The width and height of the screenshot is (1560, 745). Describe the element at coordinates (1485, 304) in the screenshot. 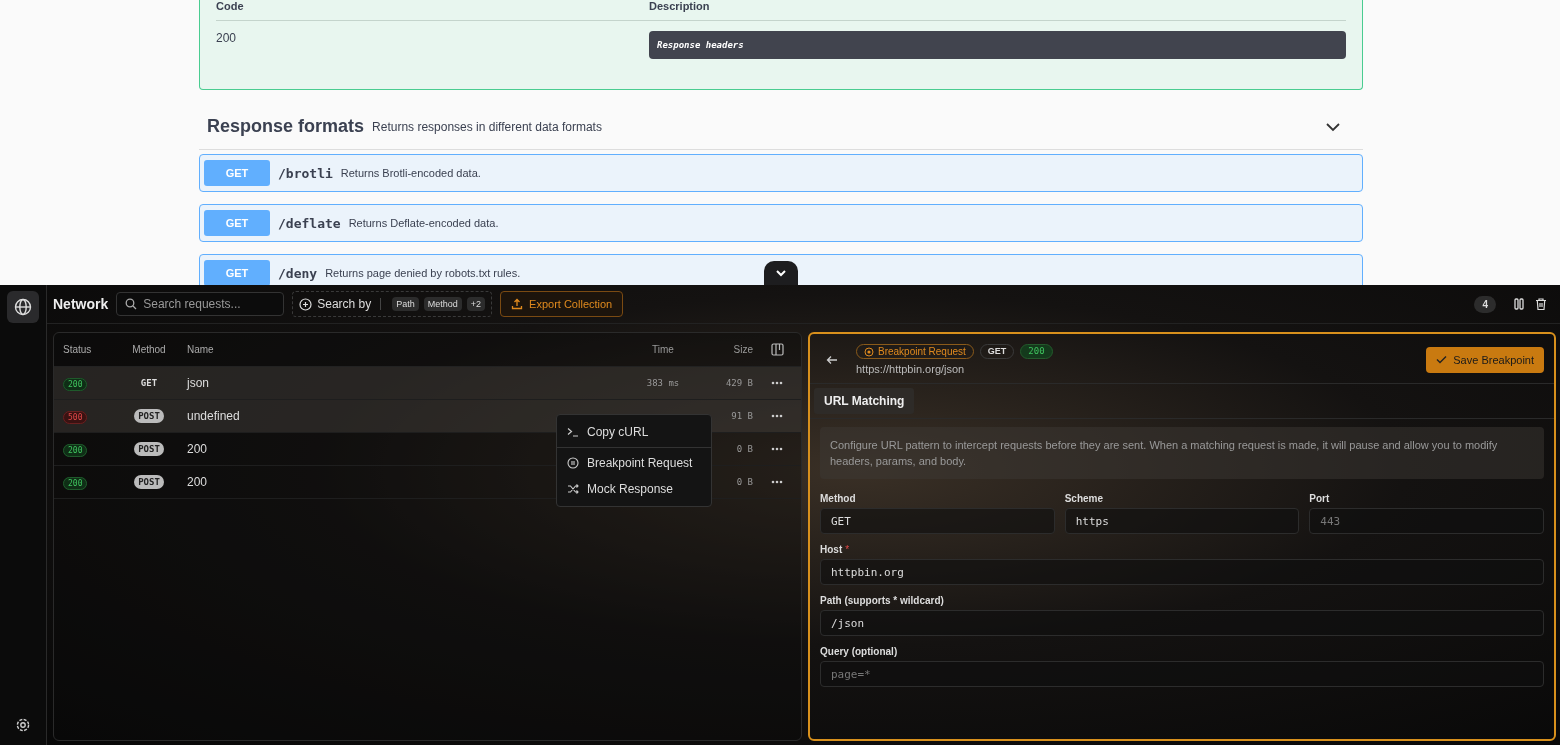

I see `request-count: 4` at that location.